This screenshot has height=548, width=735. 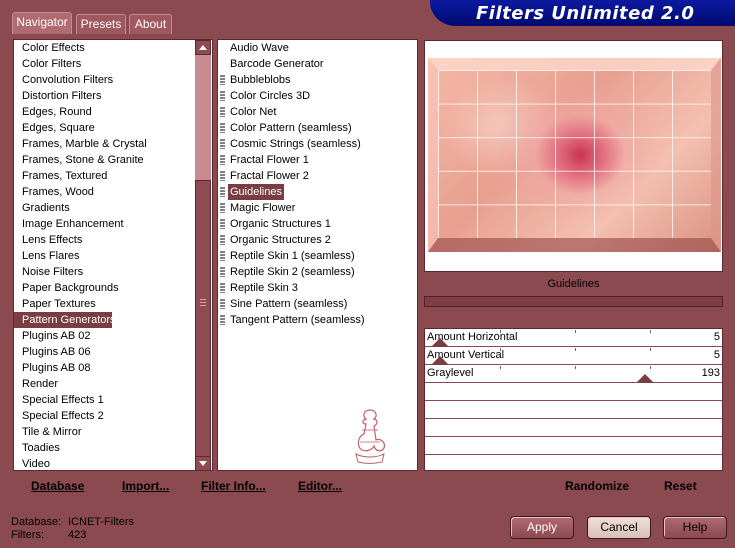 What do you see at coordinates (113, 128) in the screenshot?
I see `category-item: Edges, Square` at bounding box center [113, 128].